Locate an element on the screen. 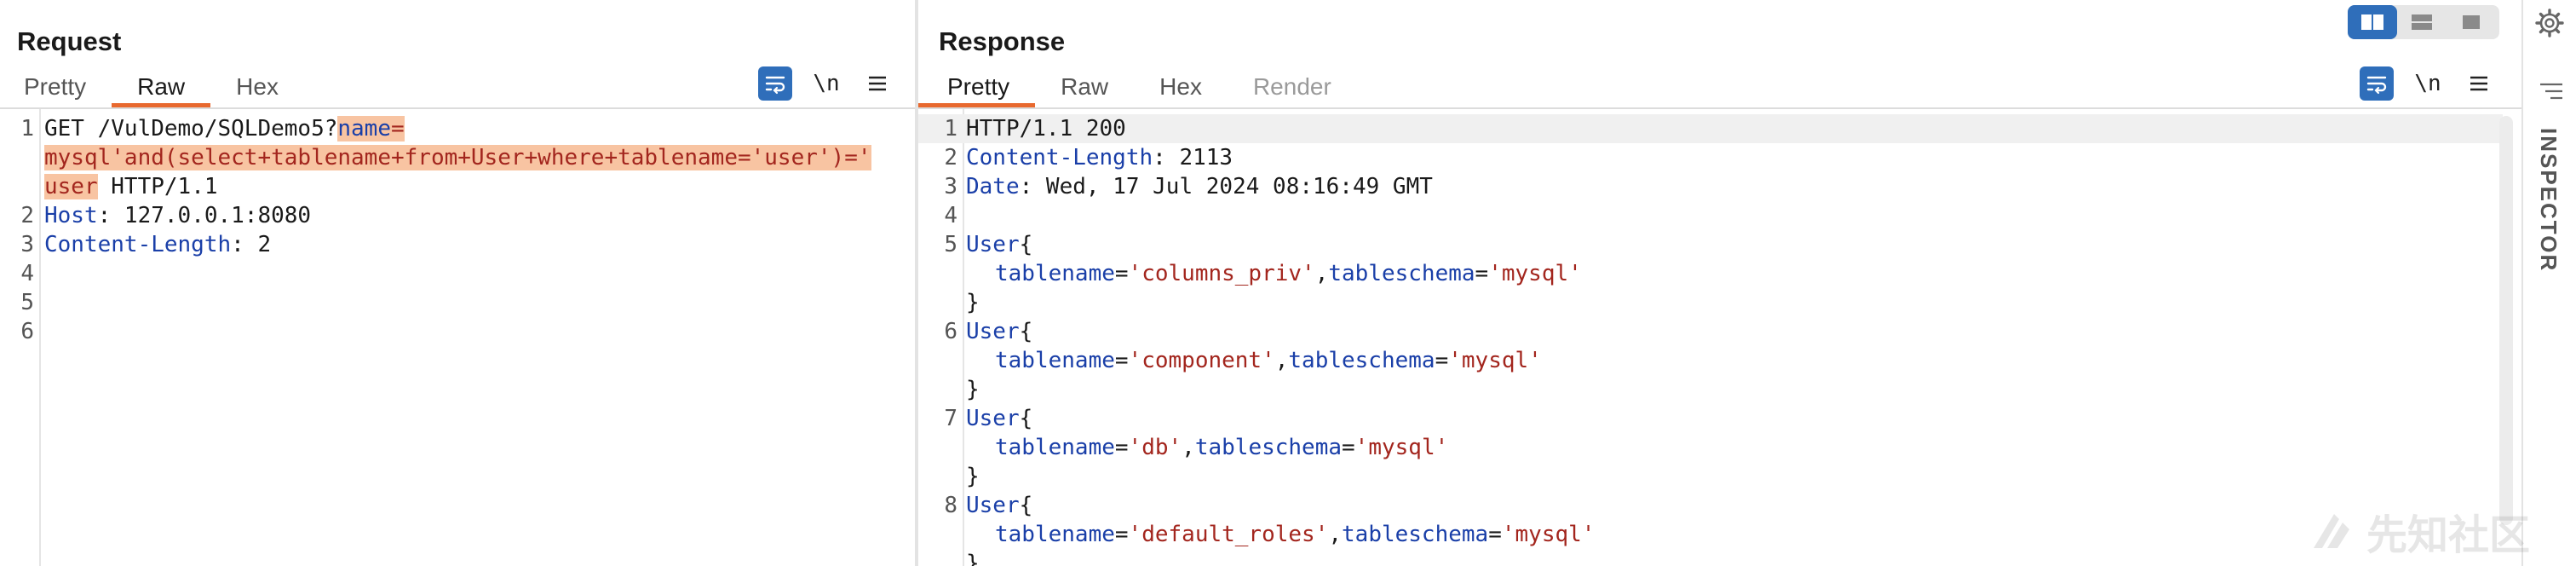  inspector-tab: INSPECTOR is located at coordinates (2548, 200).